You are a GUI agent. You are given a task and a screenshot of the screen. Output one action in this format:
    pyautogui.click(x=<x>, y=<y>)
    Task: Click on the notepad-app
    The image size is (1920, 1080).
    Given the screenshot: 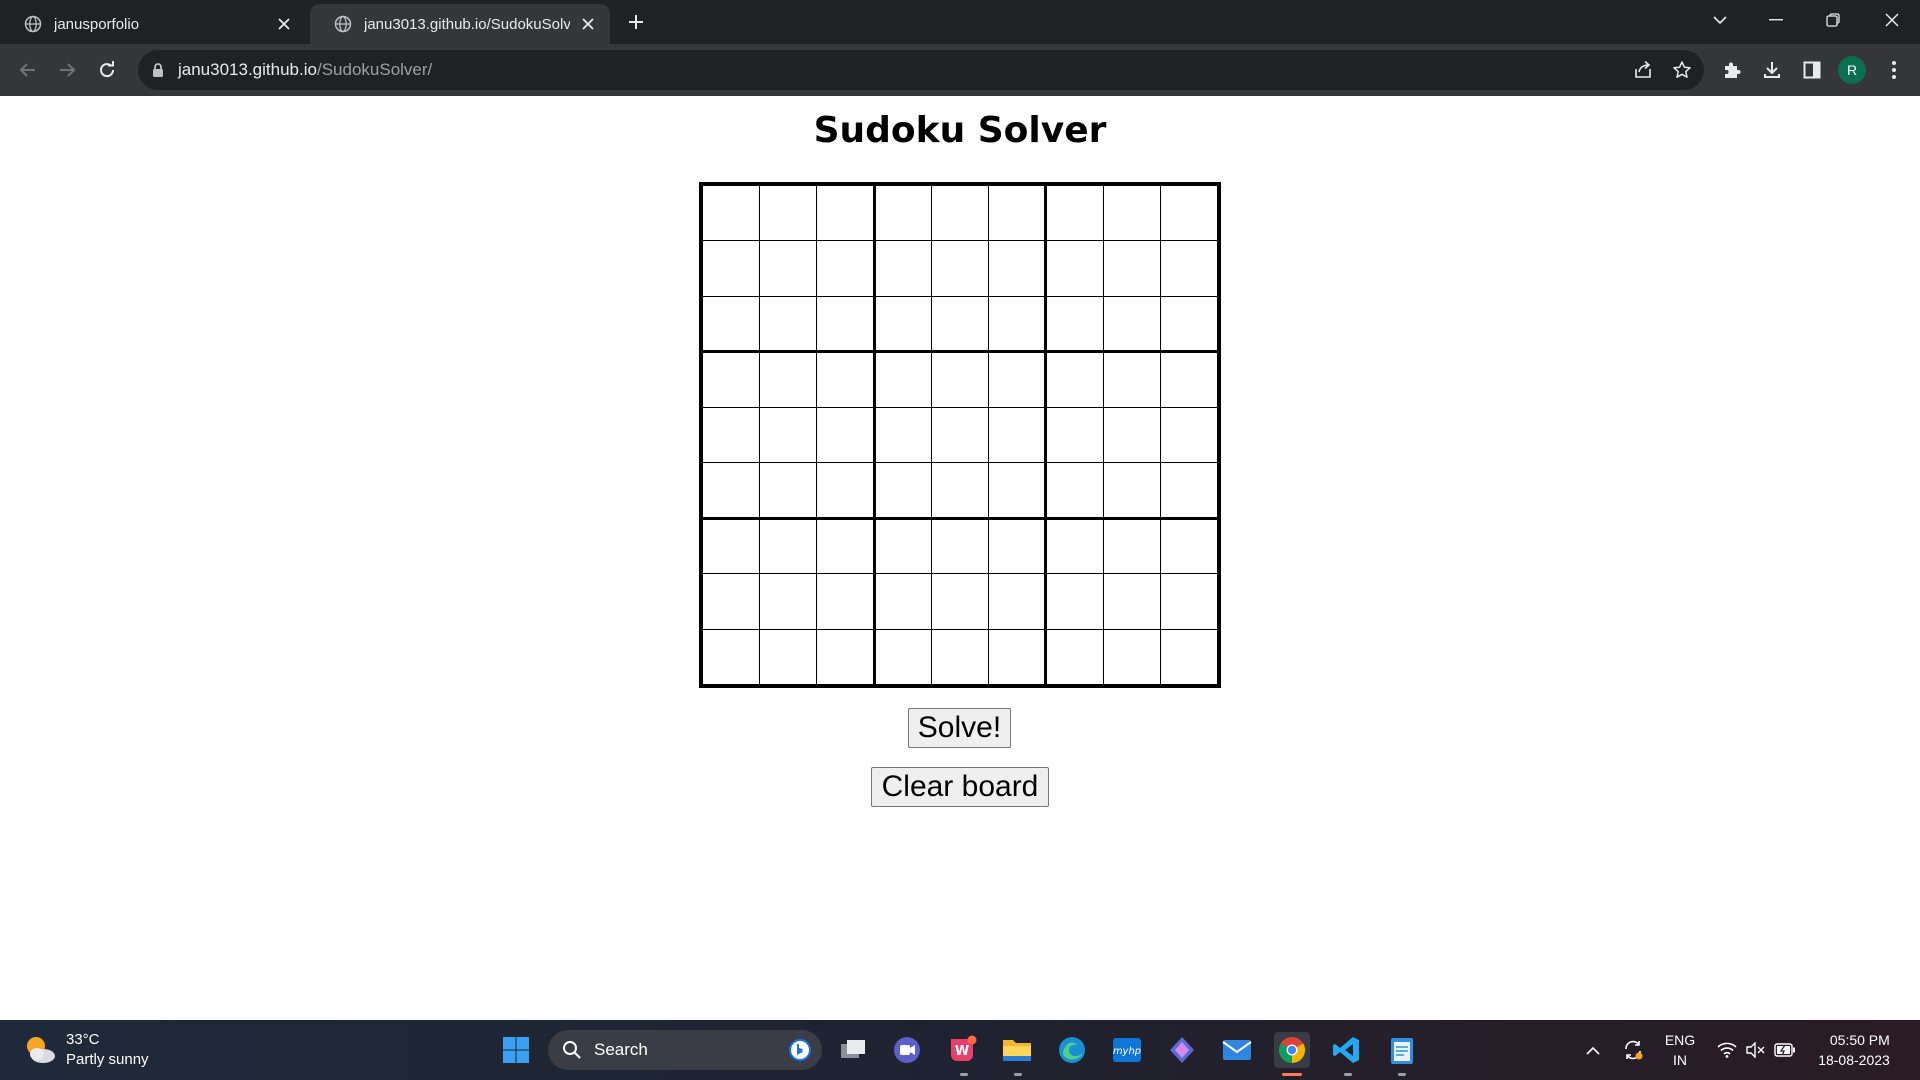 What is the action you would take?
    pyautogui.click(x=1402, y=1050)
    